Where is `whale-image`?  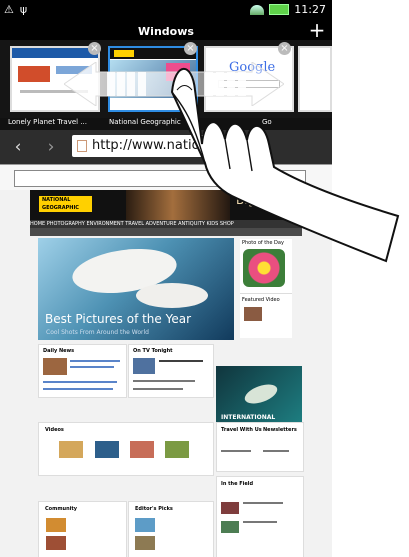
whale-image is located at coordinates (261, 394).